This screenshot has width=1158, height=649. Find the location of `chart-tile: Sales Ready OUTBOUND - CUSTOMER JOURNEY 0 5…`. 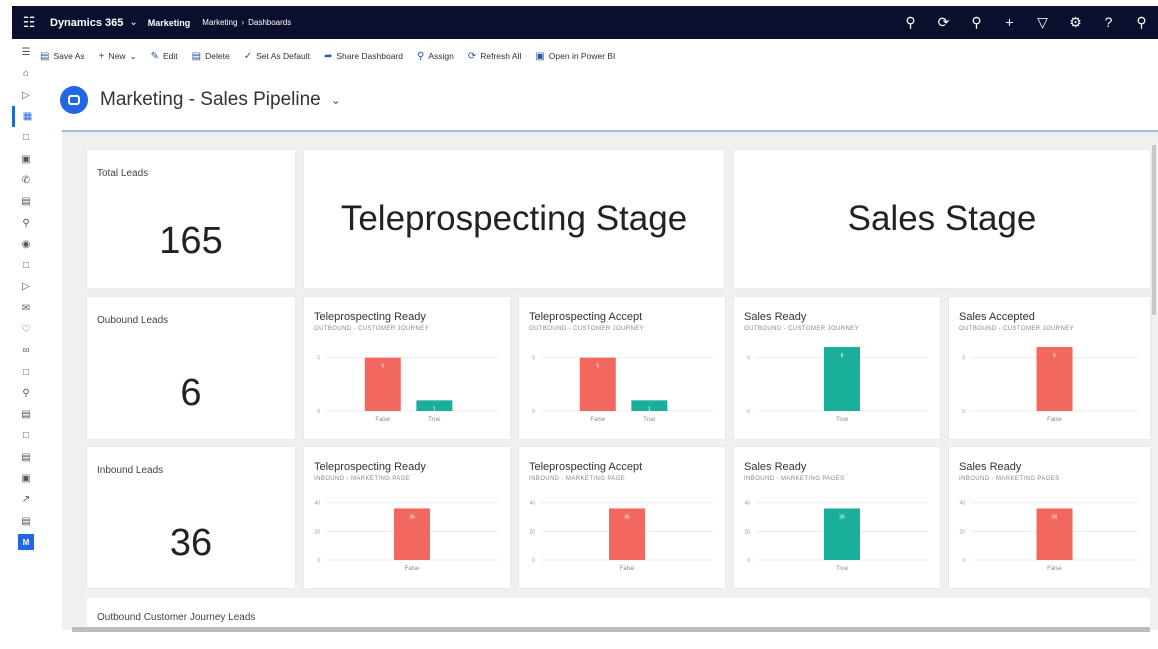

chart-tile: Sales Ready OUTBOUND - CUSTOMER JOURNEY 0 5… is located at coordinates (837, 368).